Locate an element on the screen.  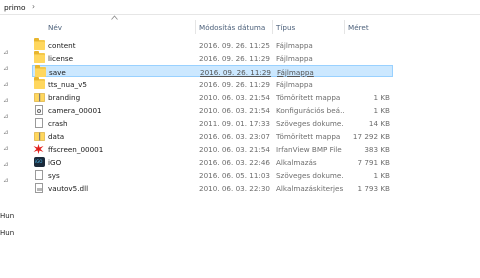
navigation-pane: ⊿ ⊿ ⊿ ⊿ ⊿ ⊿ ⊿ ⊿ ⊿ Hun Hun is located at coordinates (7, 146).